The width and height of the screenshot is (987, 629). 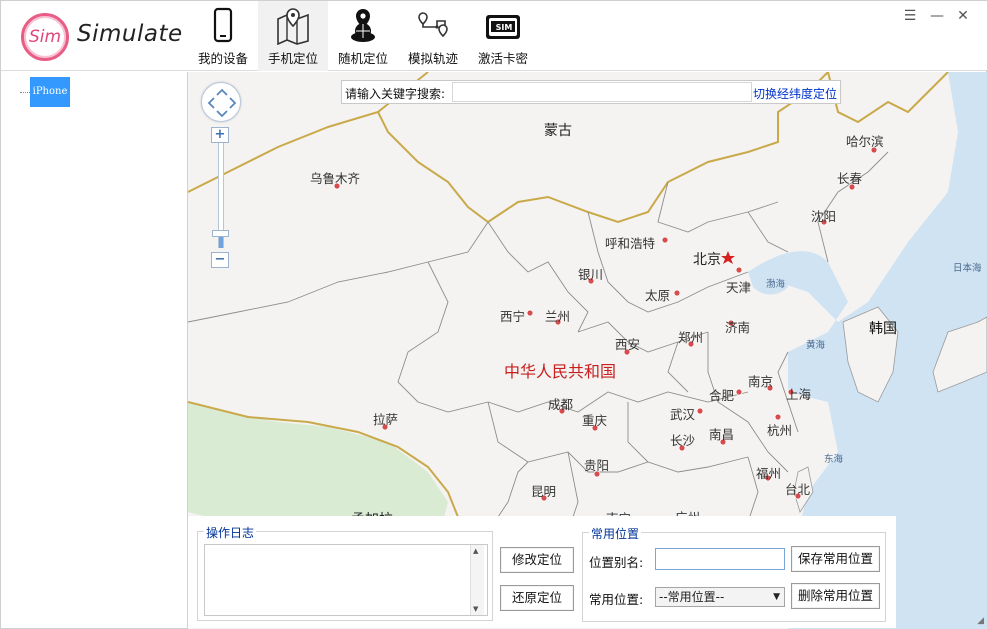 What do you see at coordinates (980, 621) in the screenshot?
I see `resize-grip-icon: ◢` at bounding box center [980, 621].